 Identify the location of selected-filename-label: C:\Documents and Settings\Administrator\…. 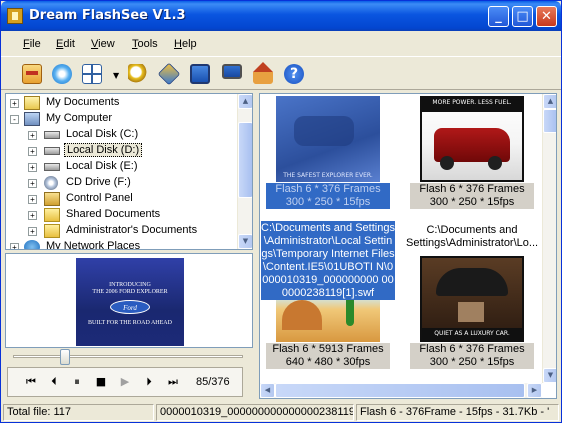
(328, 260).